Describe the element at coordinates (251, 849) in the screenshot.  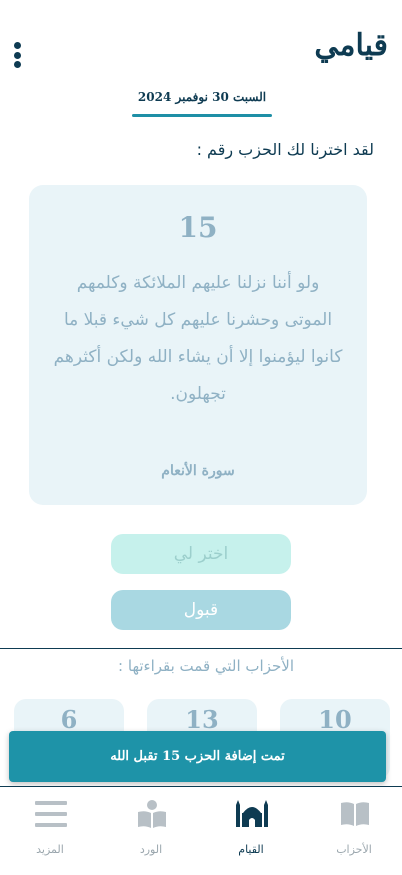
I see `nav-label-qiyam: القيام` at that location.